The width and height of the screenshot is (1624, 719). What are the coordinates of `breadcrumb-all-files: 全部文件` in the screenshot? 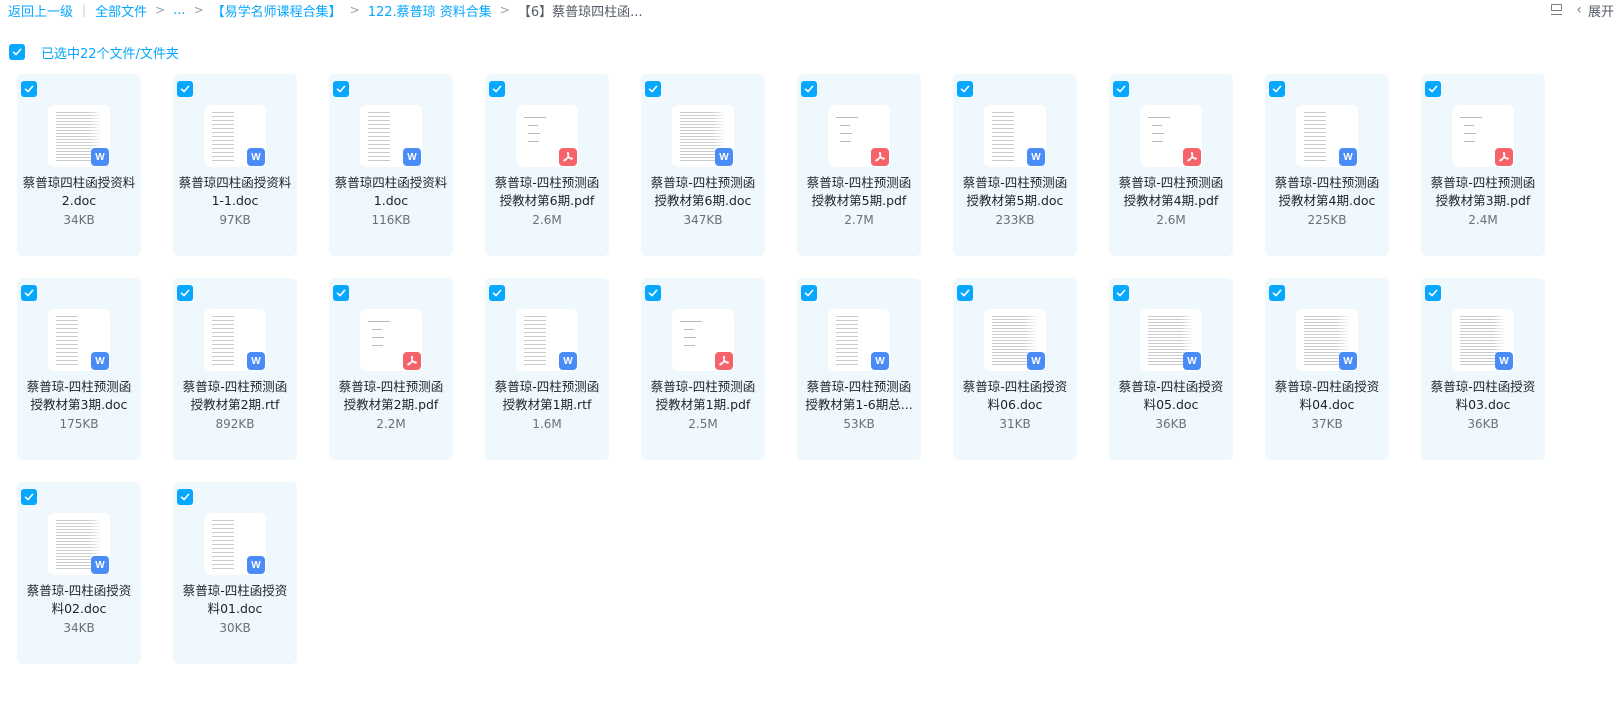 It's located at (121, 10).